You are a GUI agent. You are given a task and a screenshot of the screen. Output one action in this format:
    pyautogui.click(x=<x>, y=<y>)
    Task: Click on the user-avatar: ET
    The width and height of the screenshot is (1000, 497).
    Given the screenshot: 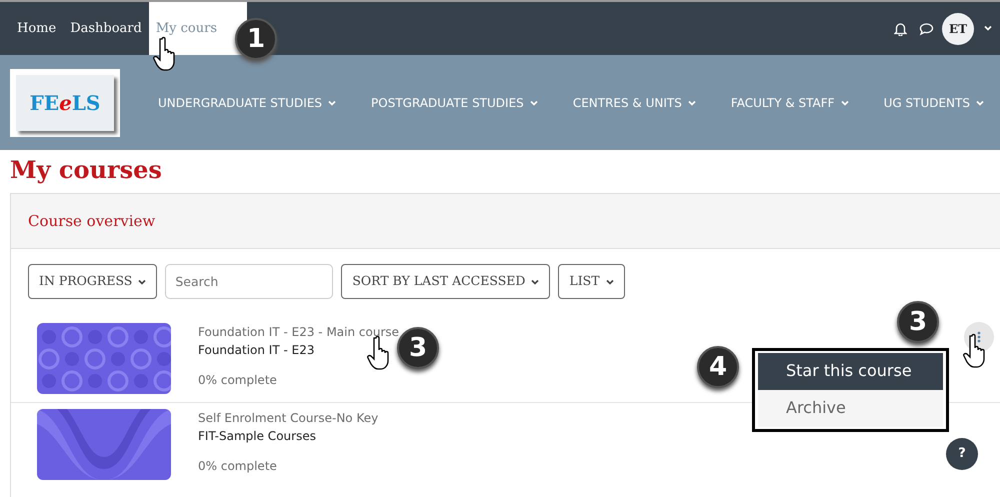 What is the action you would take?
    pyautogui.click(x=958, y=28)
    